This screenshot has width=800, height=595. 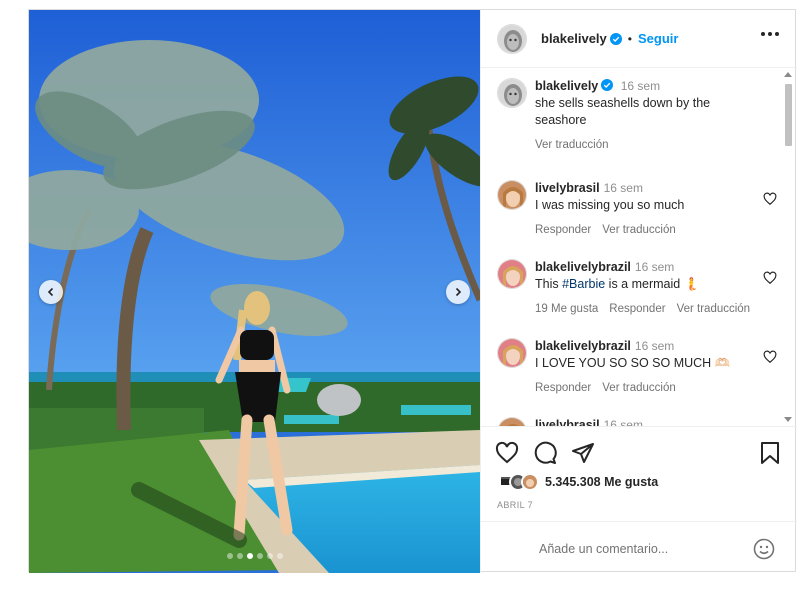 I want to click on caption-avatar, so click(x=512, y=93).